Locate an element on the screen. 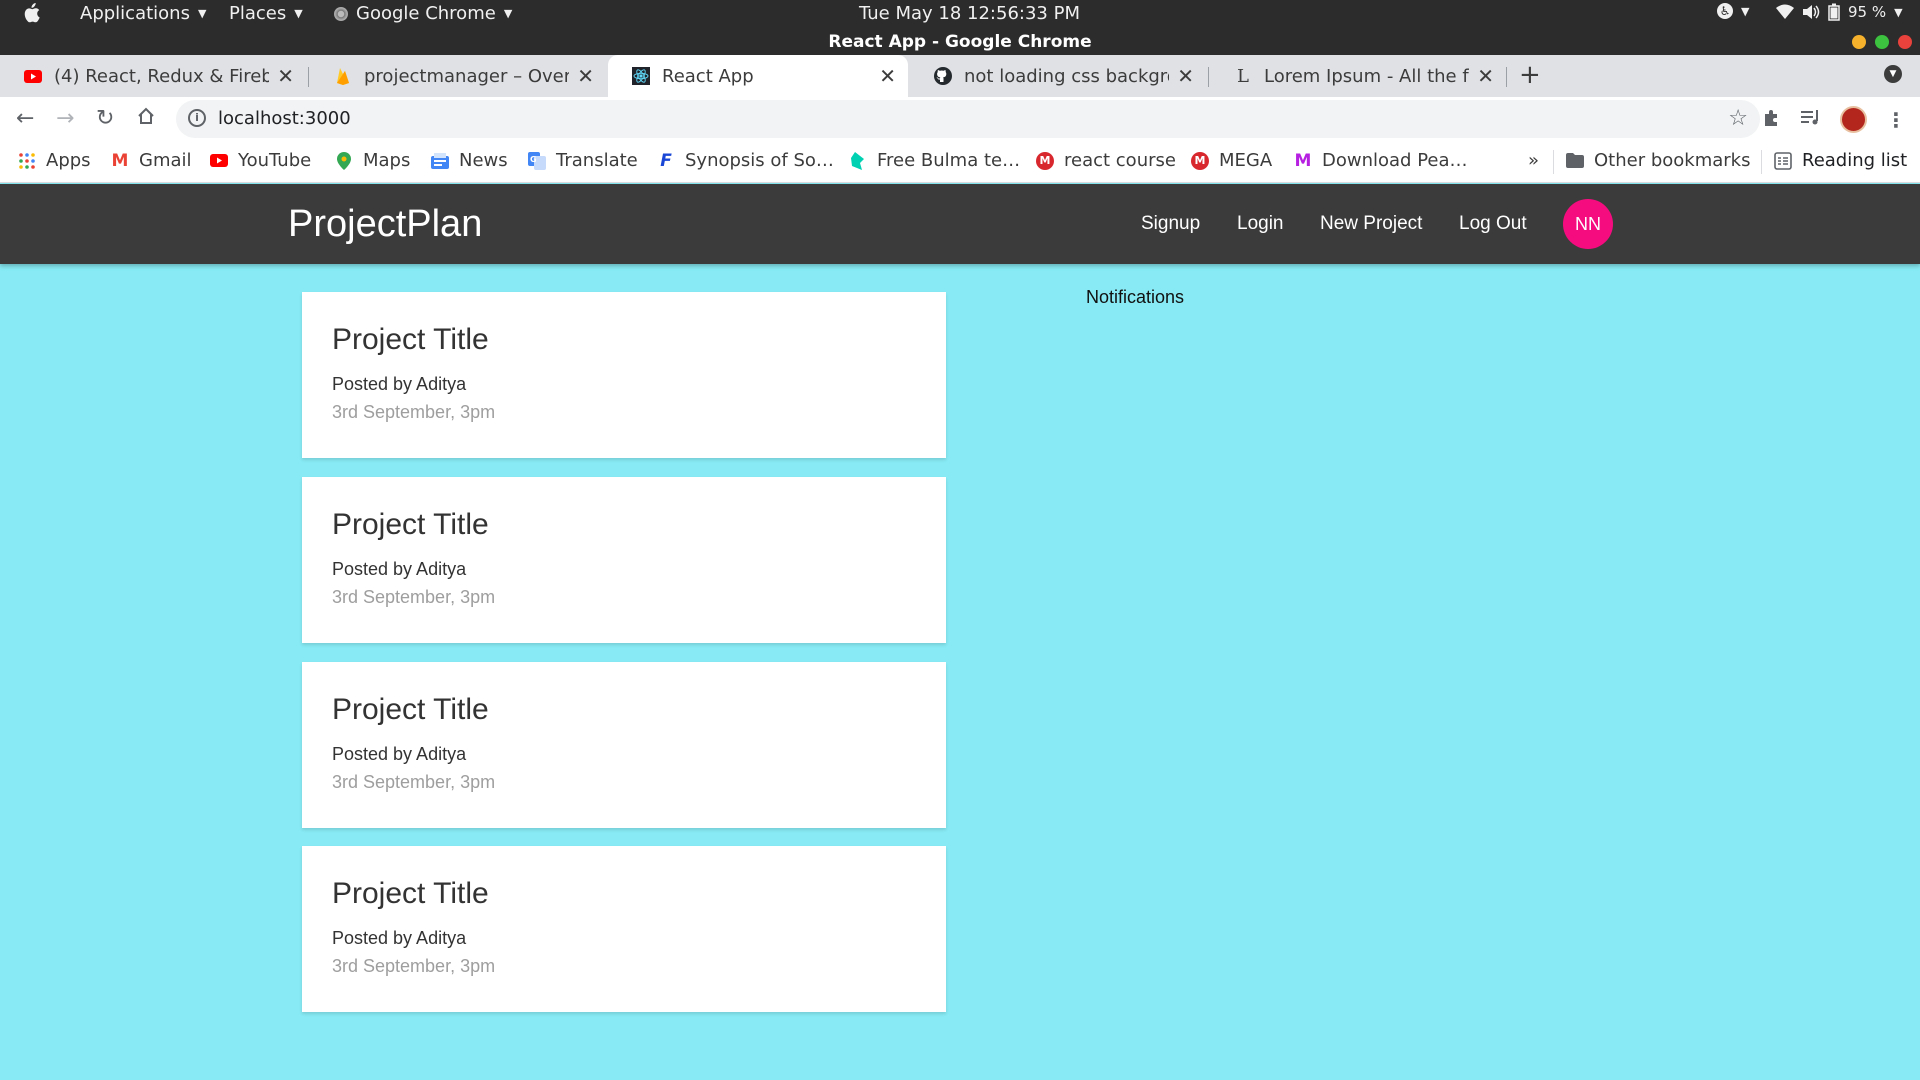 This screenshot has height=1080, width=1920. extensions-button is located at coordinates (1772, 120).